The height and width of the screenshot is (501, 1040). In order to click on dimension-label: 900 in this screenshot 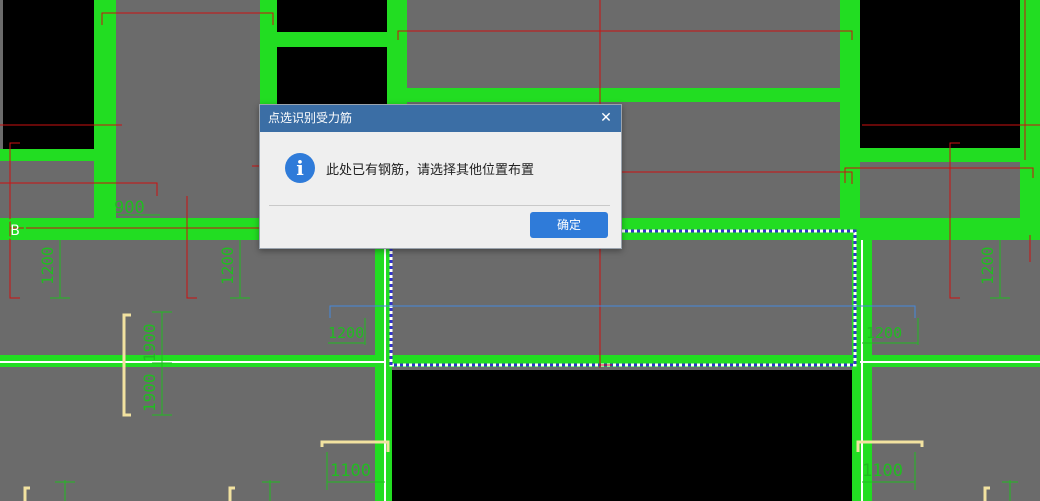, I will do `click(129, 208)`.